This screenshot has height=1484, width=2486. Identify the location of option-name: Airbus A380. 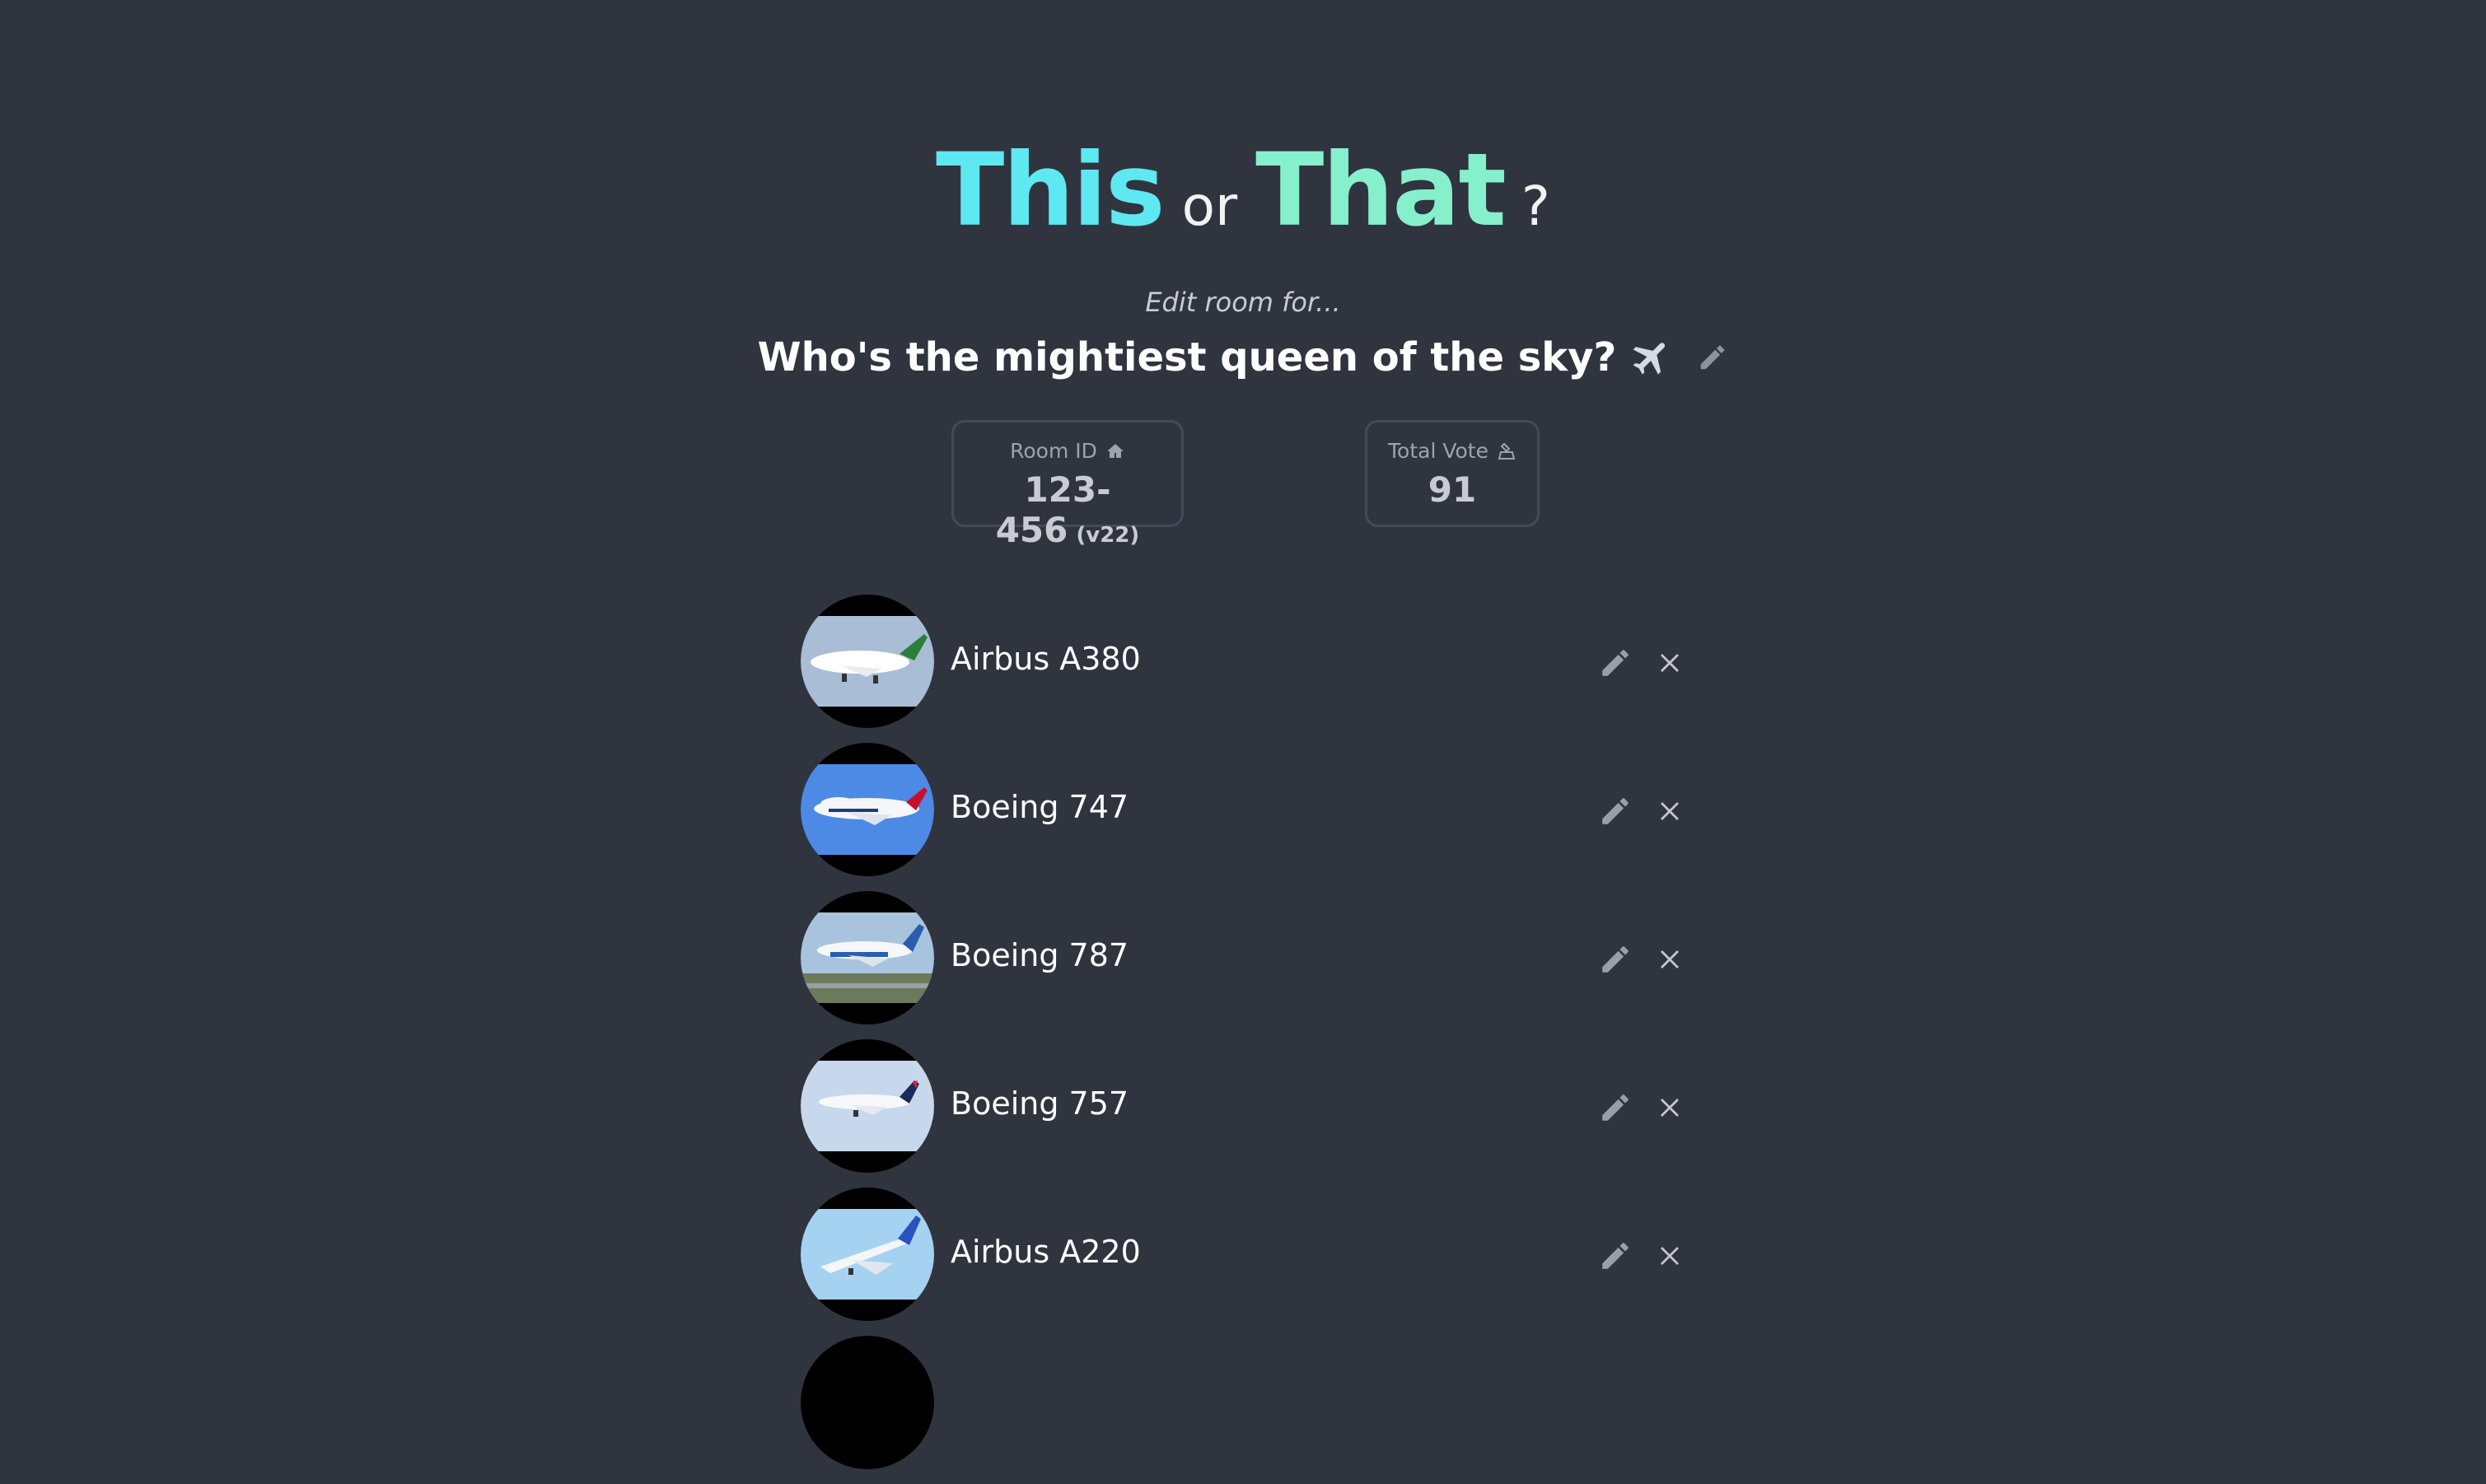
(1046, 659).